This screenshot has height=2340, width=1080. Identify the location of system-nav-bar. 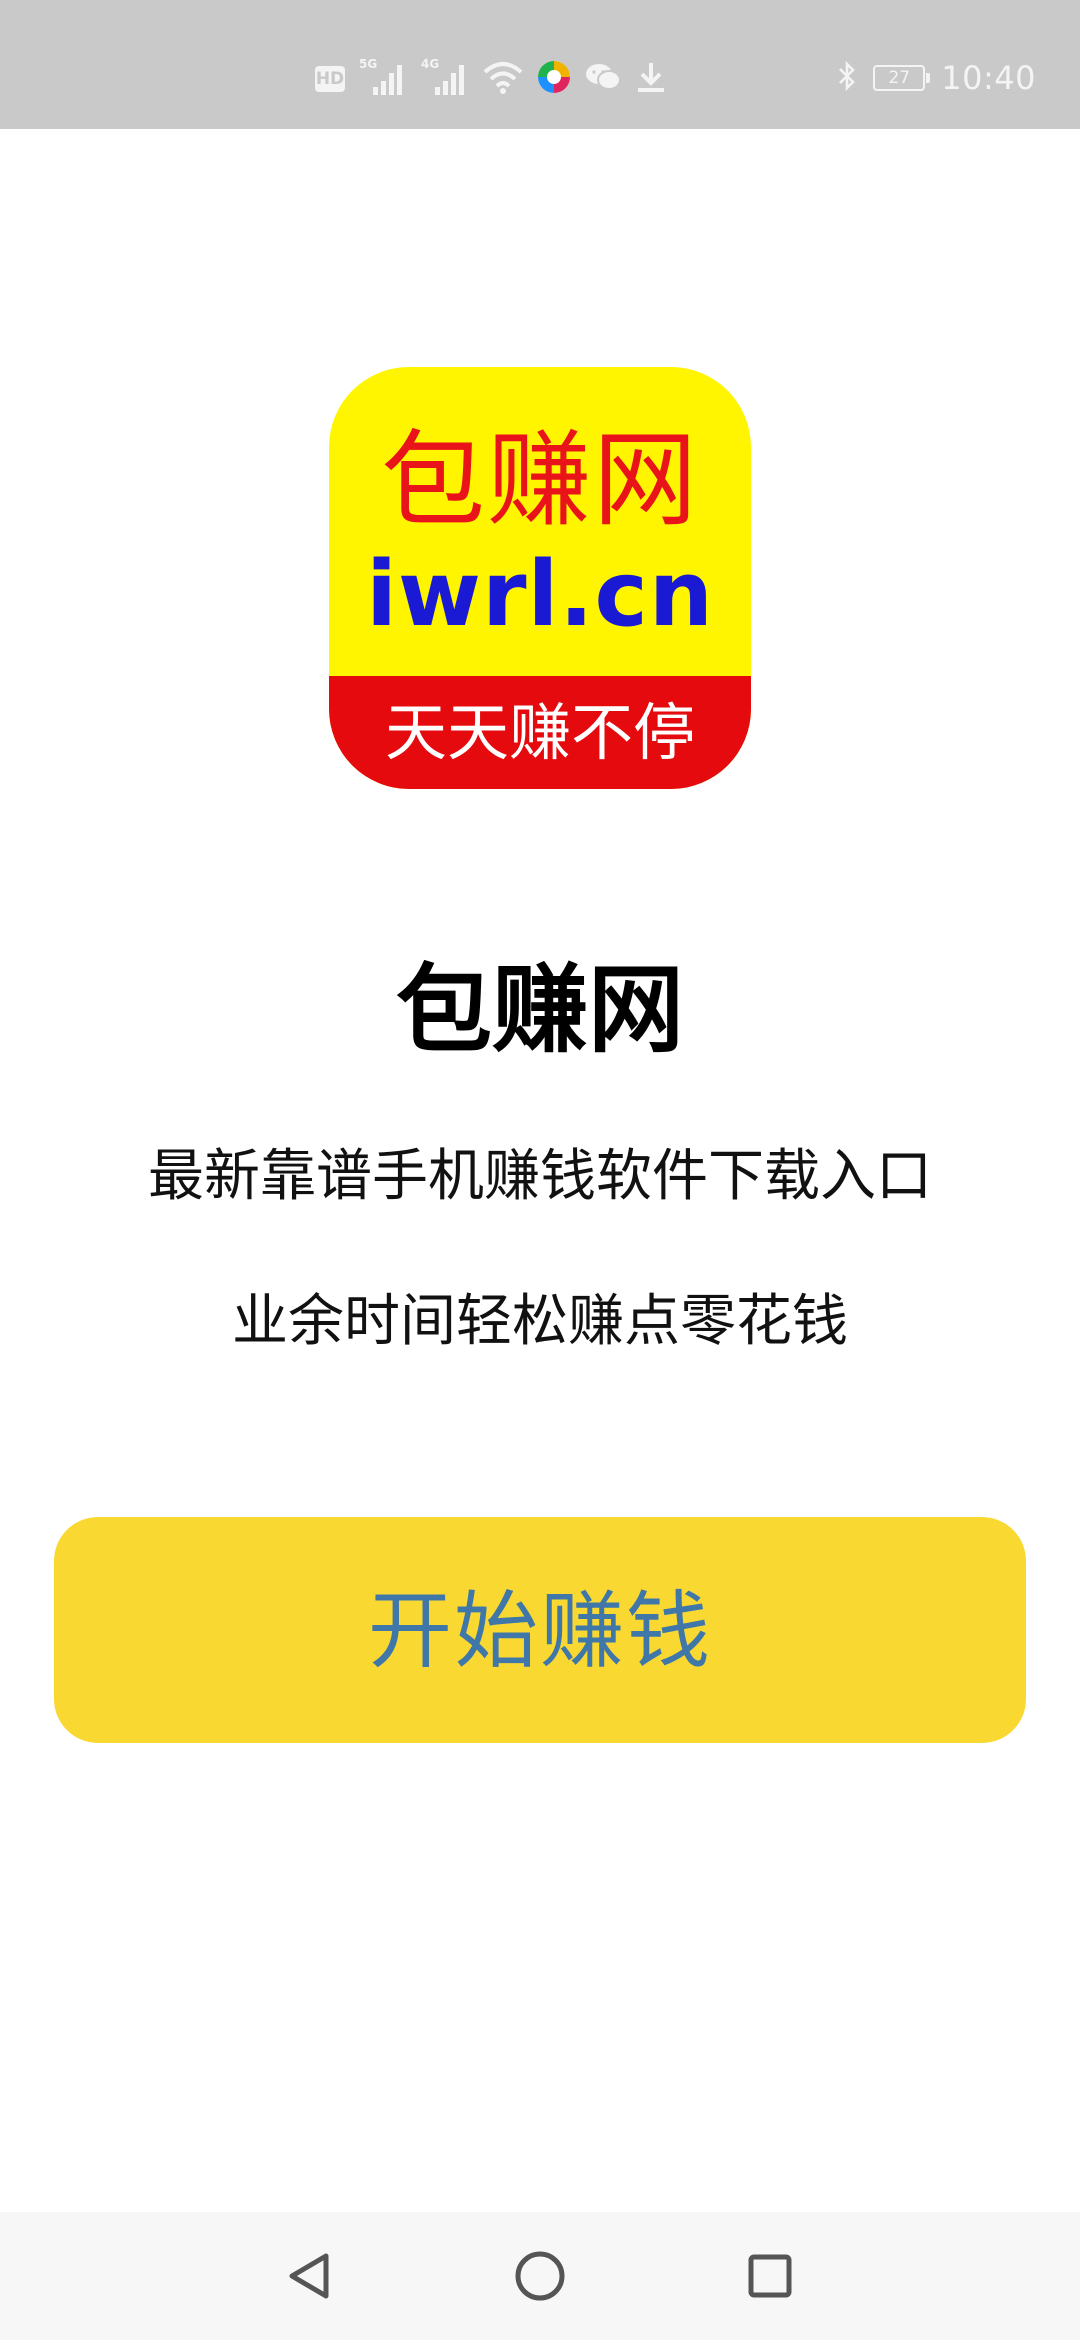
(540, 2276).